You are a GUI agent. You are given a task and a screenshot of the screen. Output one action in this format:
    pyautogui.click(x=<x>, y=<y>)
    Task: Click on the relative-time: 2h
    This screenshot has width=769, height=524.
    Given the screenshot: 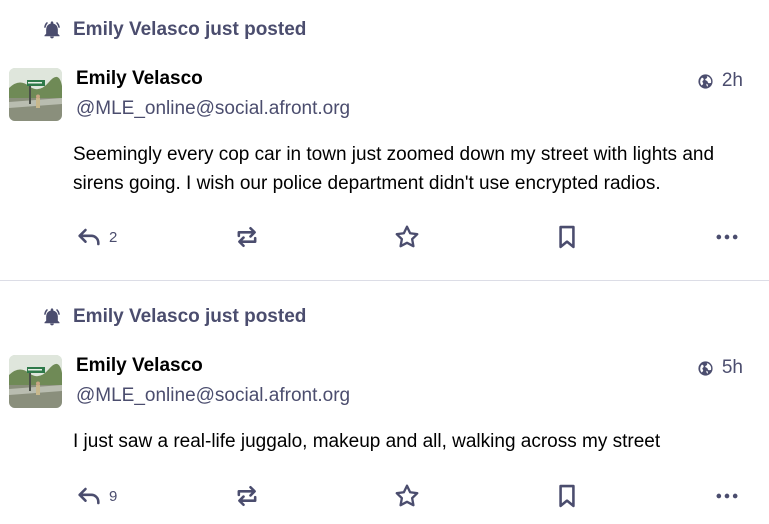 What is the action you would take?
    pyautogui.click(x=732, y=80)
    